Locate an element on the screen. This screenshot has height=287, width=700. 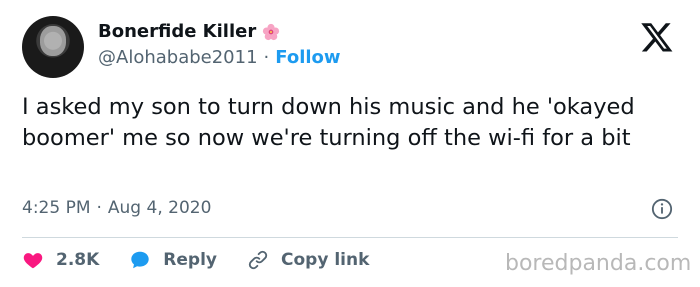
x-logo-icon is located at coordinates (657, 37).